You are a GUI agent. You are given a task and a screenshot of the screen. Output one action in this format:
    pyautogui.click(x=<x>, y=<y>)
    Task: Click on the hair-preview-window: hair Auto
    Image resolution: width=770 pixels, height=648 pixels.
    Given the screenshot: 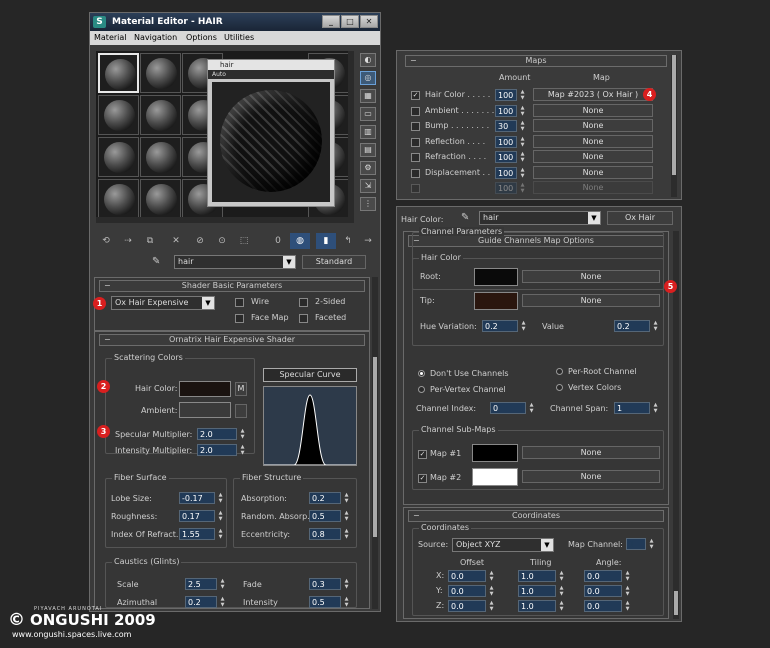 What is the action you would take?
    pyautogui.click(x=271, y=133)
    